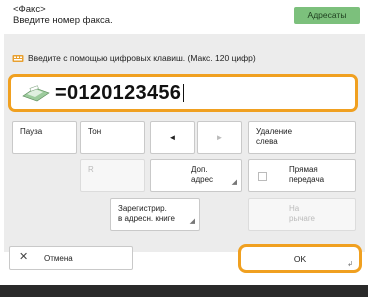  Describe the element at coordinates (112, 137) in the screenshot. I see `tone-button: Тон` at that location.